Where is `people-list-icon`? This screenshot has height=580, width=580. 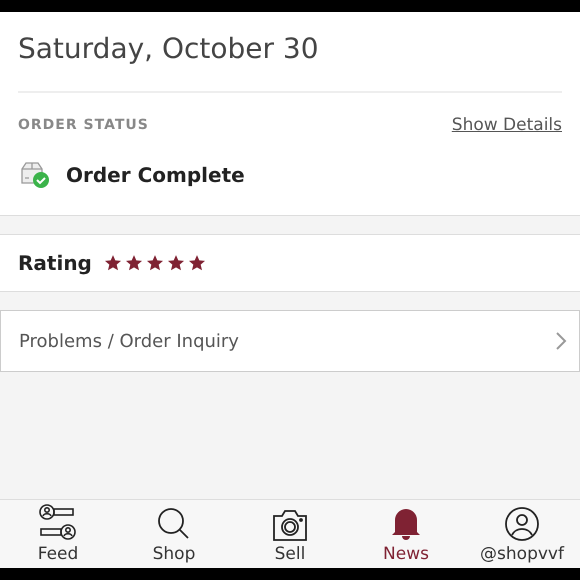 people-list-icon is located at coordinates (58, 523).